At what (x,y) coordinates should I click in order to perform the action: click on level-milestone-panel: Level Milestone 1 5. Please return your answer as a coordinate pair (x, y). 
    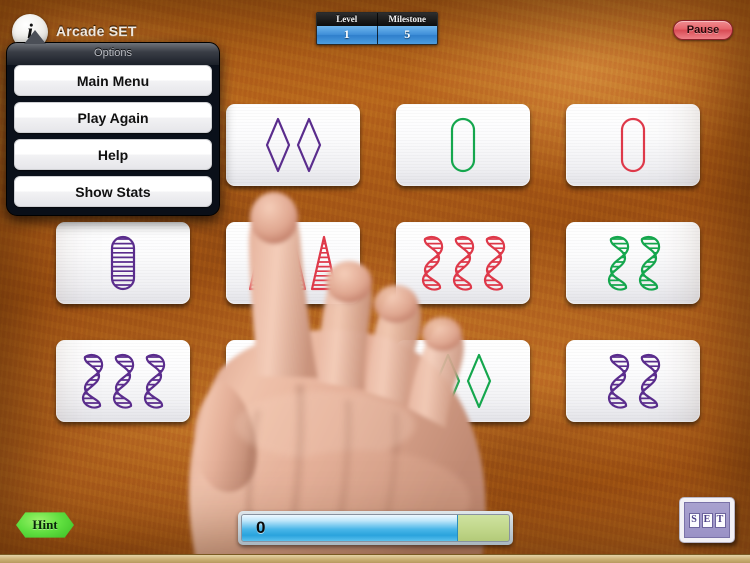
    Looking at the image, I should click on (377, 28).